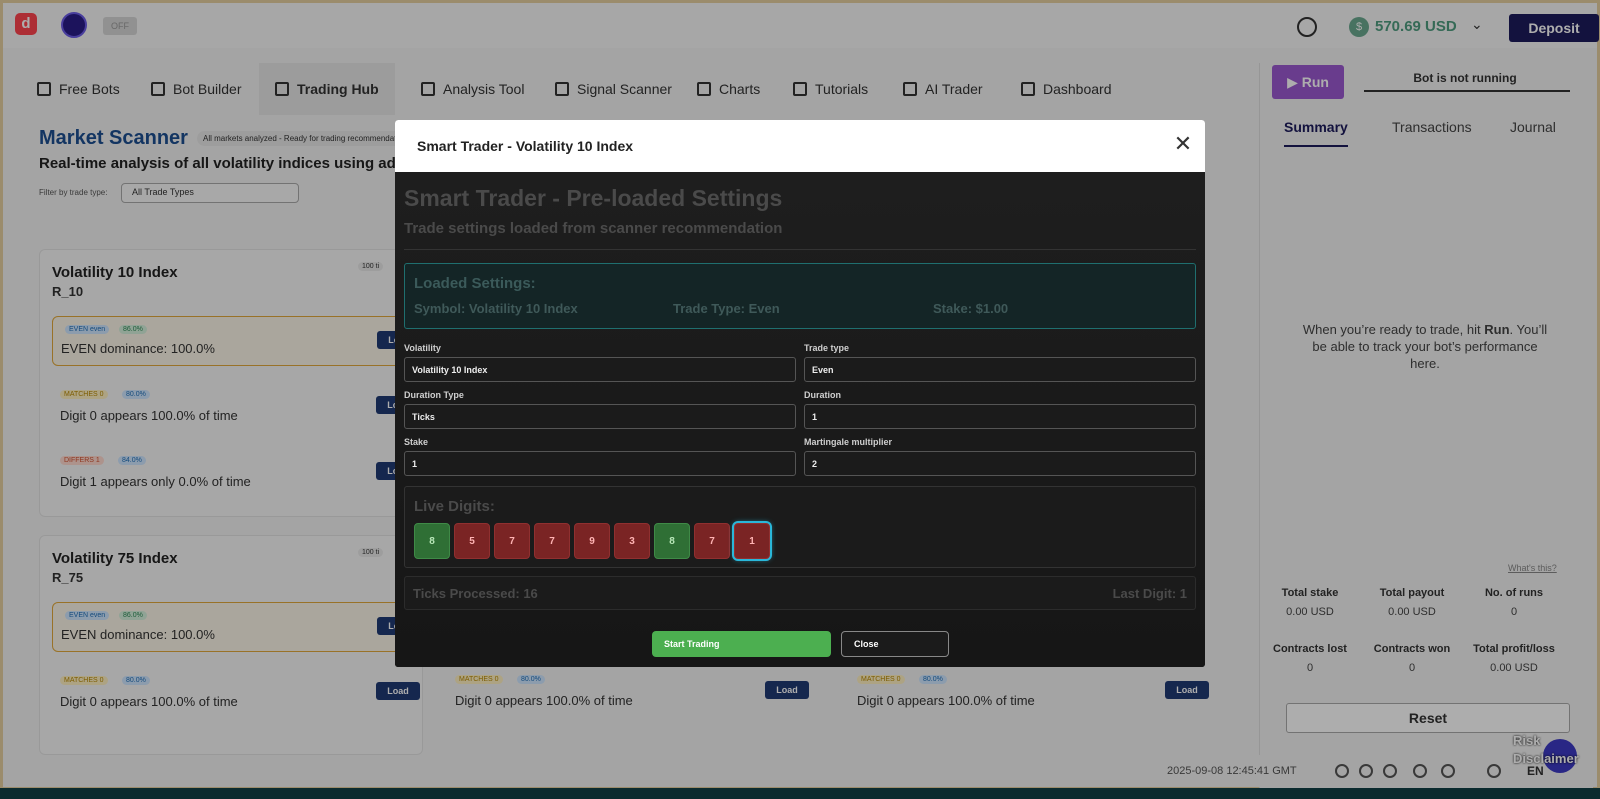 This screenshot has height=799, width=1600. Describe the element at coordinates (1149, 593) in the screenshot. I see `last-digit: Last Digit: 1` at that location.